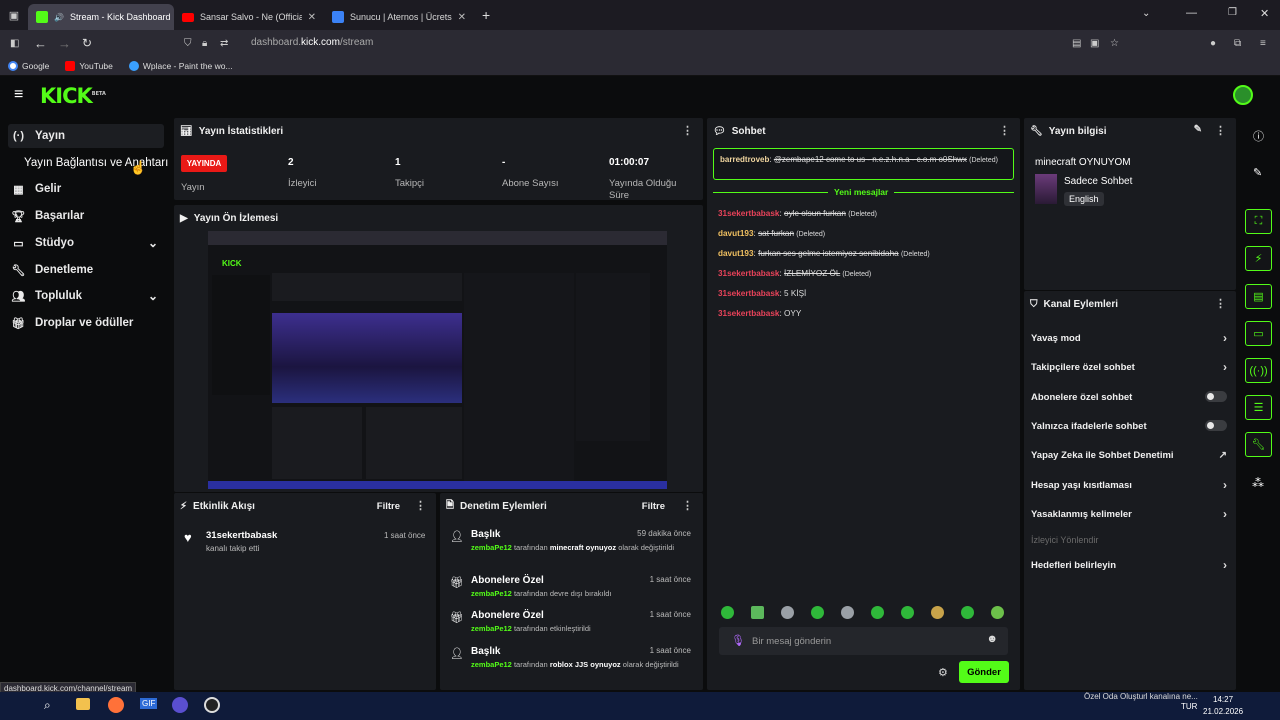  I want to click on emotes-only-toggle, so click(1216, 425).